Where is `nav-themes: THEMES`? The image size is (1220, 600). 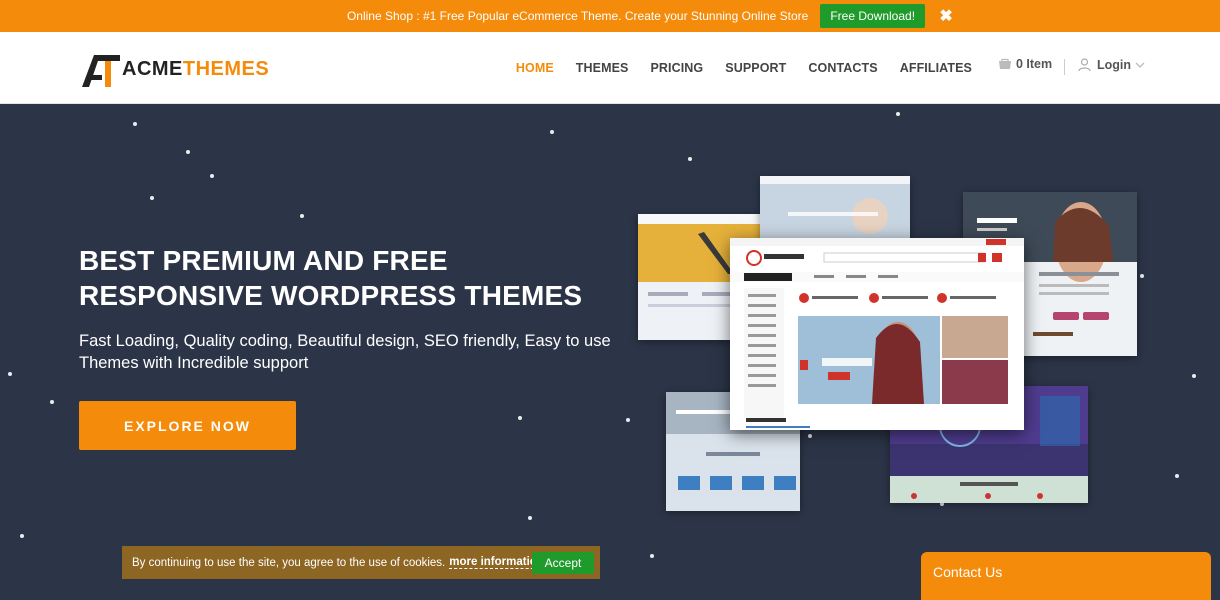
nav-themes: THEMES is located at coordinates (602, 68).